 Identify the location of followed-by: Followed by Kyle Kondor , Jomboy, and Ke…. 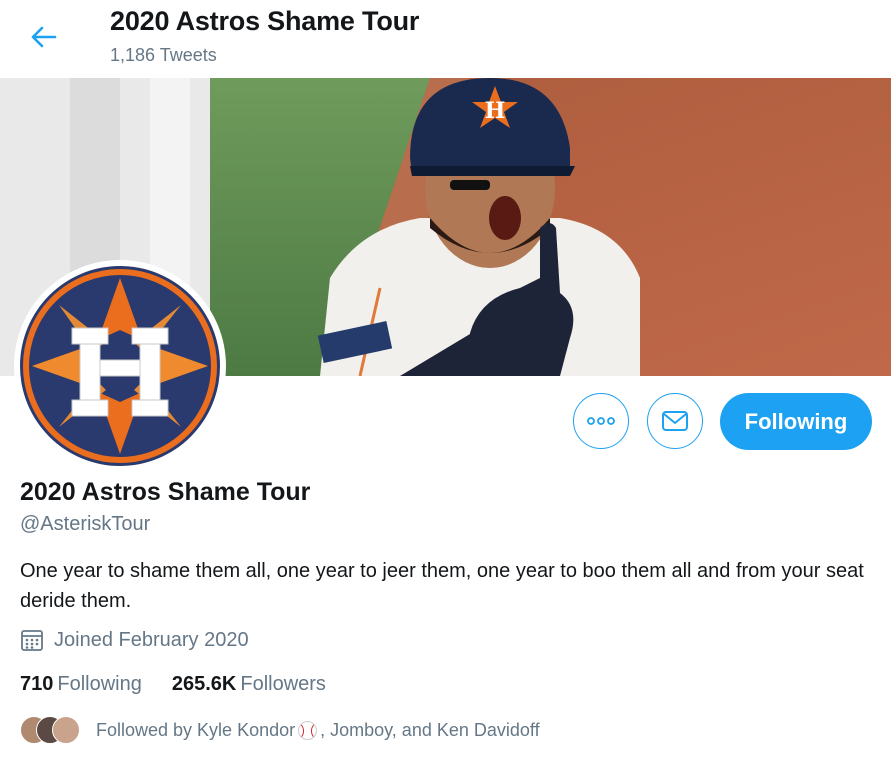
(280, 730).